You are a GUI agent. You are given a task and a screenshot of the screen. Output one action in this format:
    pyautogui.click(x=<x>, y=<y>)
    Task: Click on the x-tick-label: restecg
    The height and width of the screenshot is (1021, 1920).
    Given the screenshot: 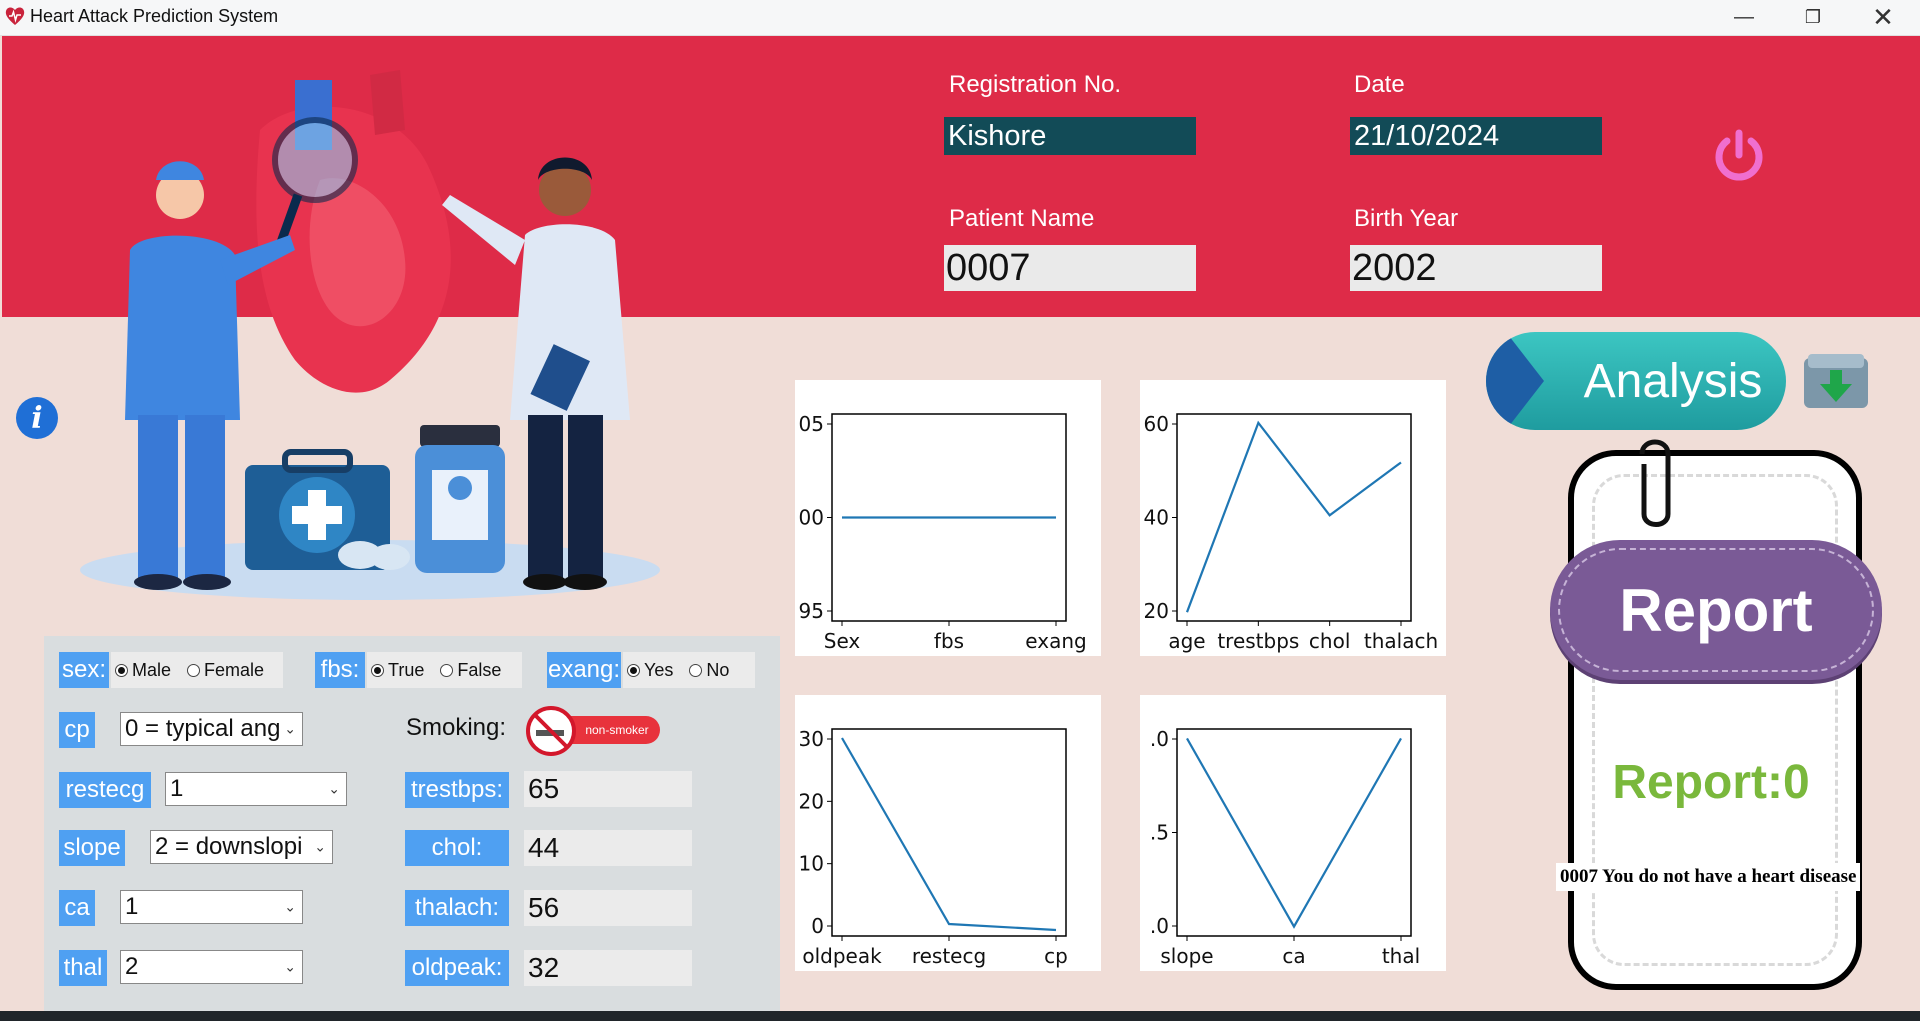 What is the action you would take?
    pyautogui.click(x=949, y=956)
    